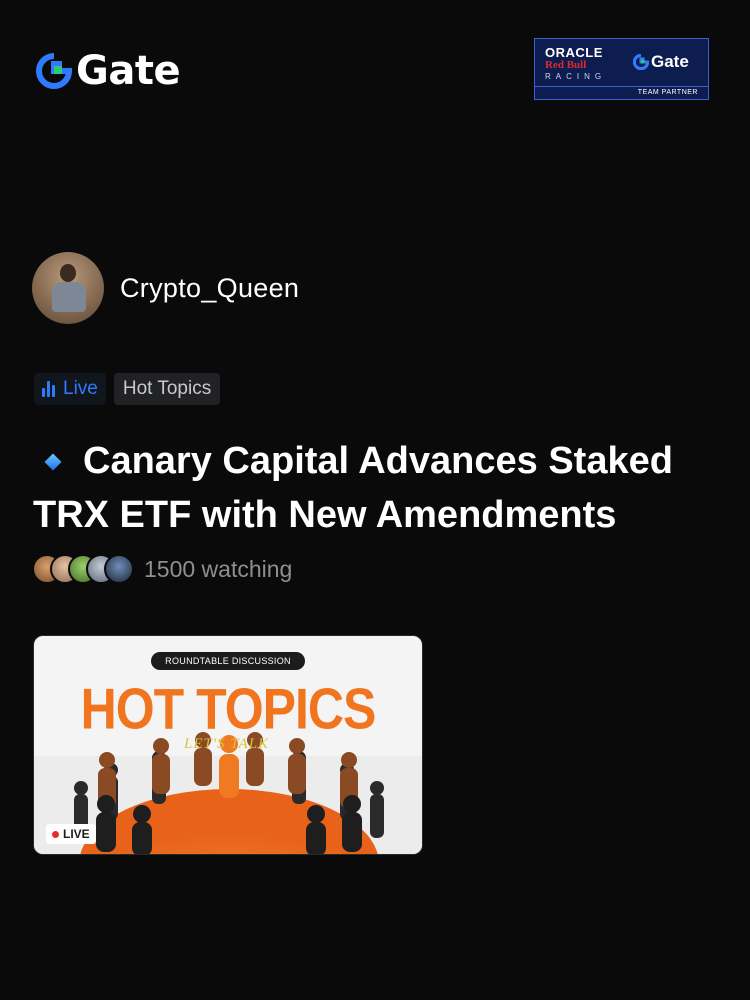 This screenshot has height=1000, width=750. Describe the element at coordinates (83, 569) in the screenshot. I see `watcher-avatars` at that location.